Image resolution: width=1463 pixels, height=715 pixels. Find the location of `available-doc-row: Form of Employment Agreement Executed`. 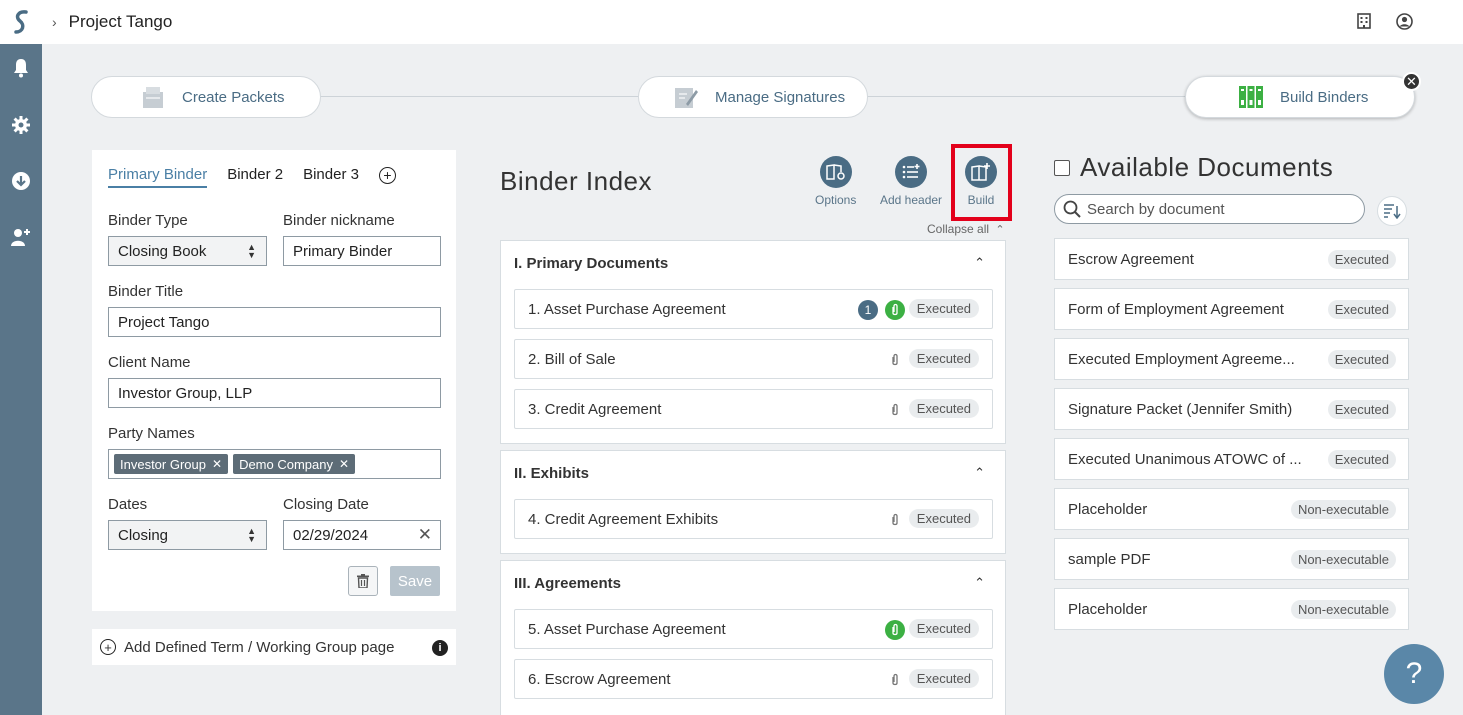

available-doc-row: Form of Employment Agreement Executed is located at coordinates (1231, 309).